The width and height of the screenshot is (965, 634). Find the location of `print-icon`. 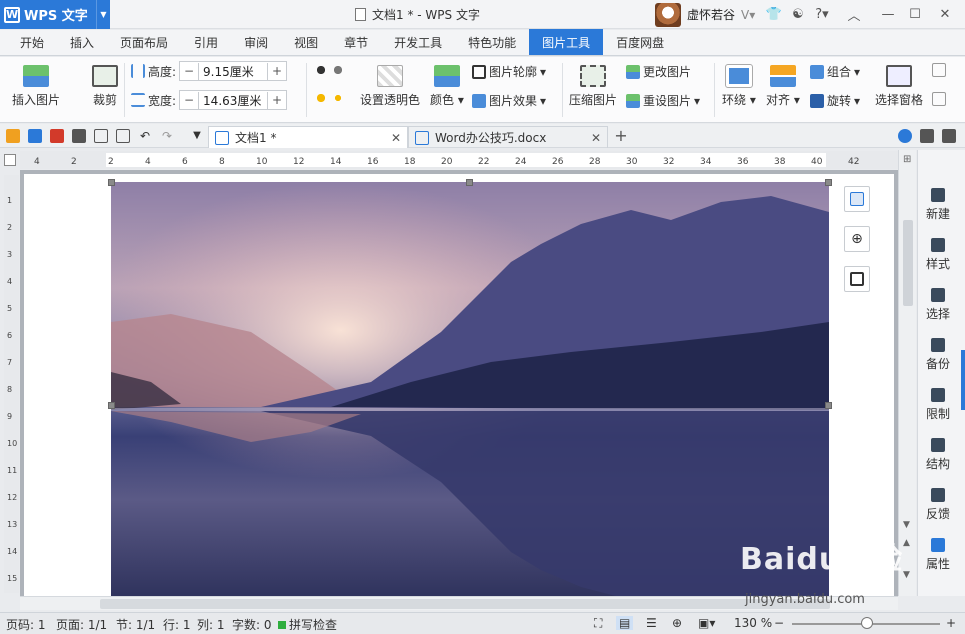

print-icon is located at coordinates (79, 136).